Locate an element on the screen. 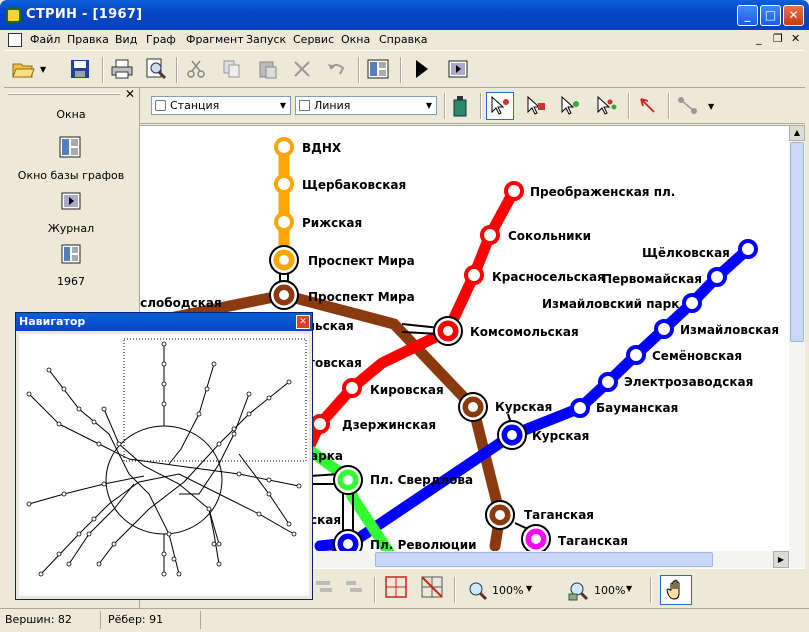 The width and height of the screenshot is (809, 632). select-tool-button is located at coordinates (500, 106).